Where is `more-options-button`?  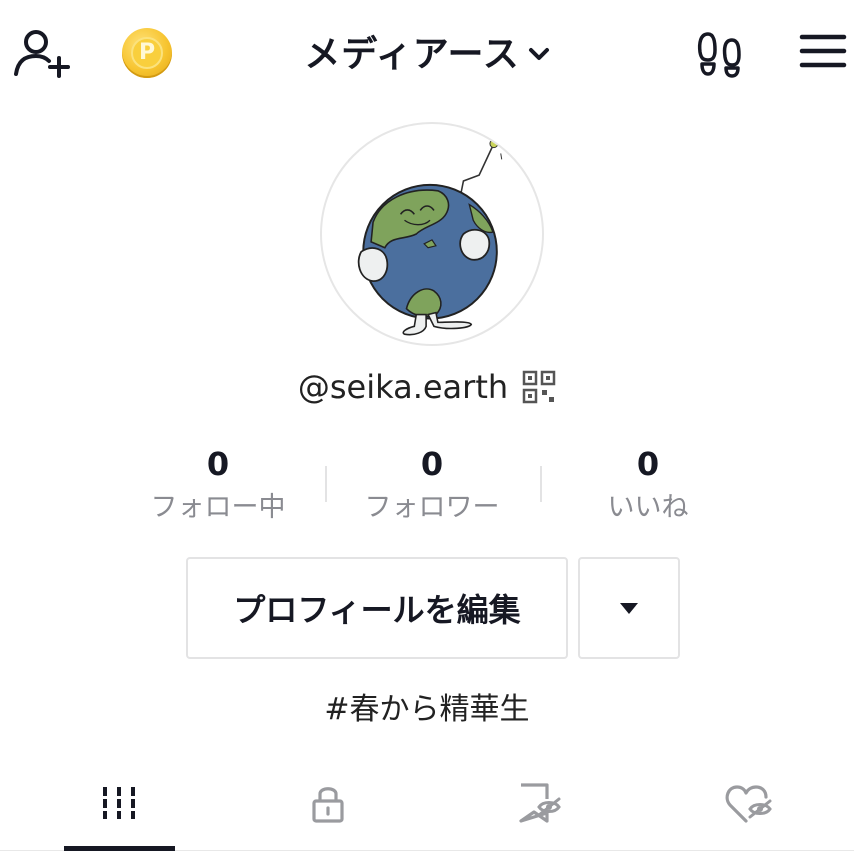
more-options-button is located at coordinates (629, 608).